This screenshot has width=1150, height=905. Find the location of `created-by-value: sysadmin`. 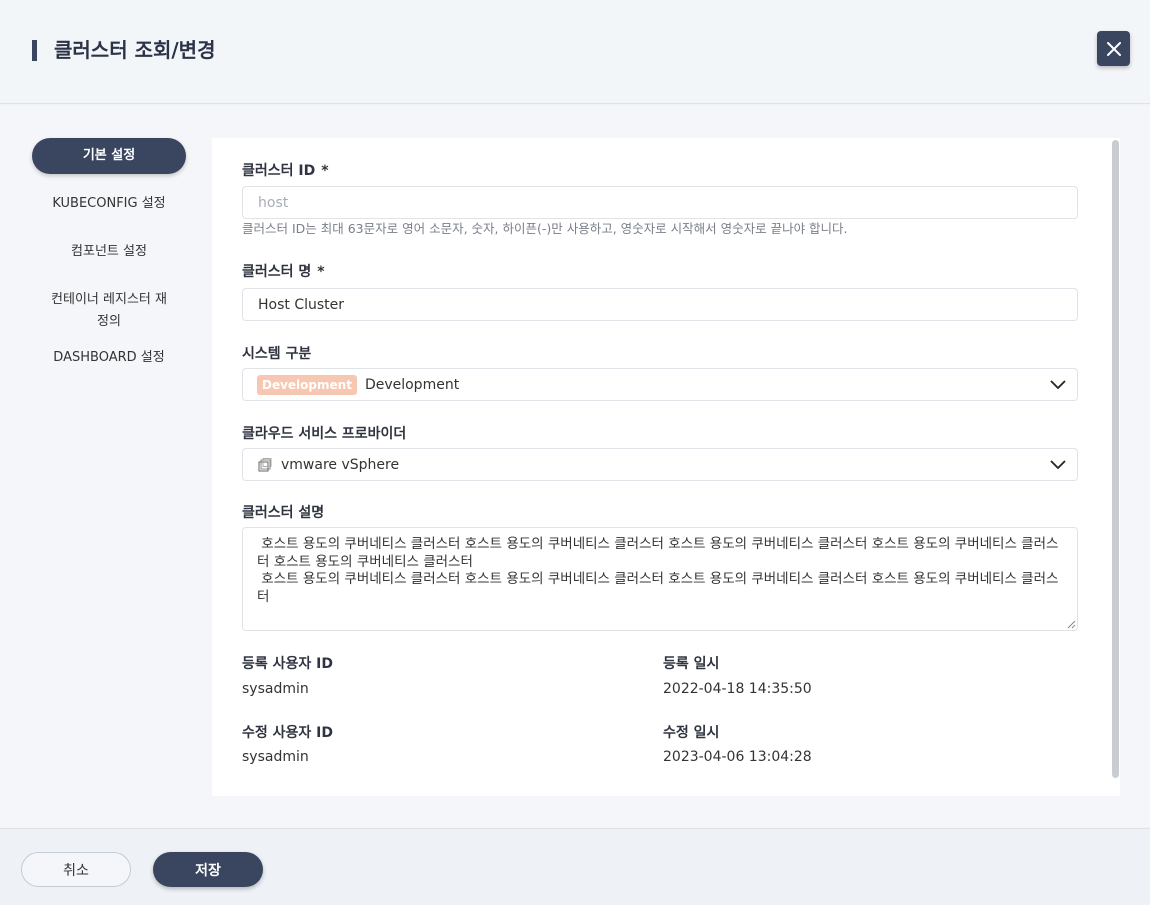

created-by-value: sysadmin is located at coordinates (275, 689).